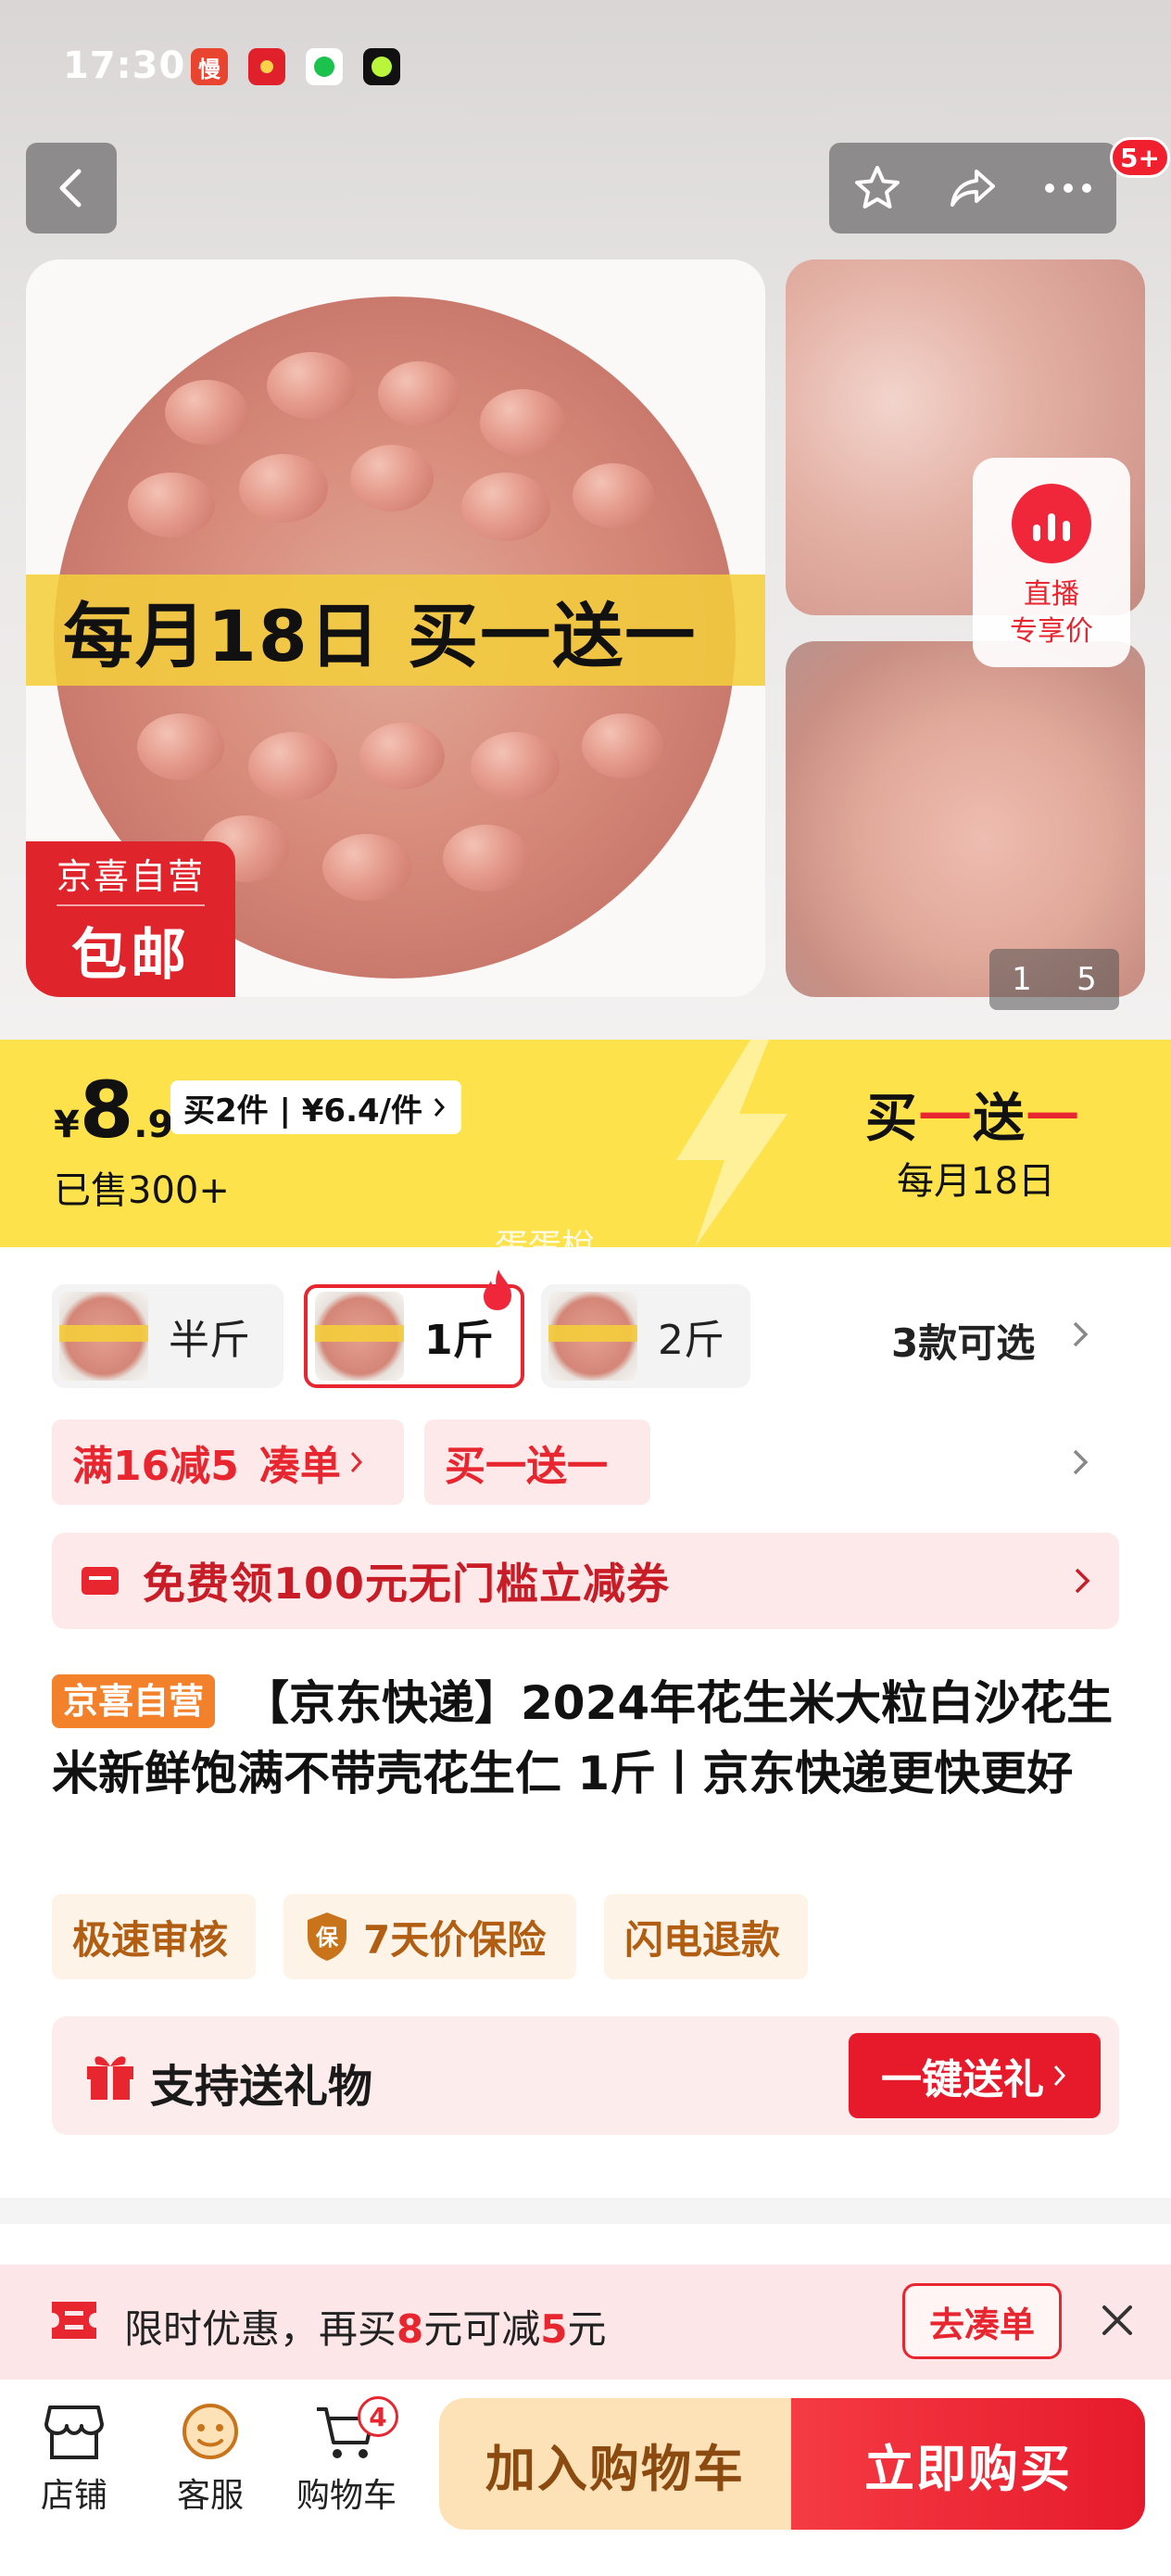 Image resolution: width=1171 pixels, height=2576 pixels. Describe the element at coordinates (585, 2211) in the screenshot. I see `section-divider` at that location.